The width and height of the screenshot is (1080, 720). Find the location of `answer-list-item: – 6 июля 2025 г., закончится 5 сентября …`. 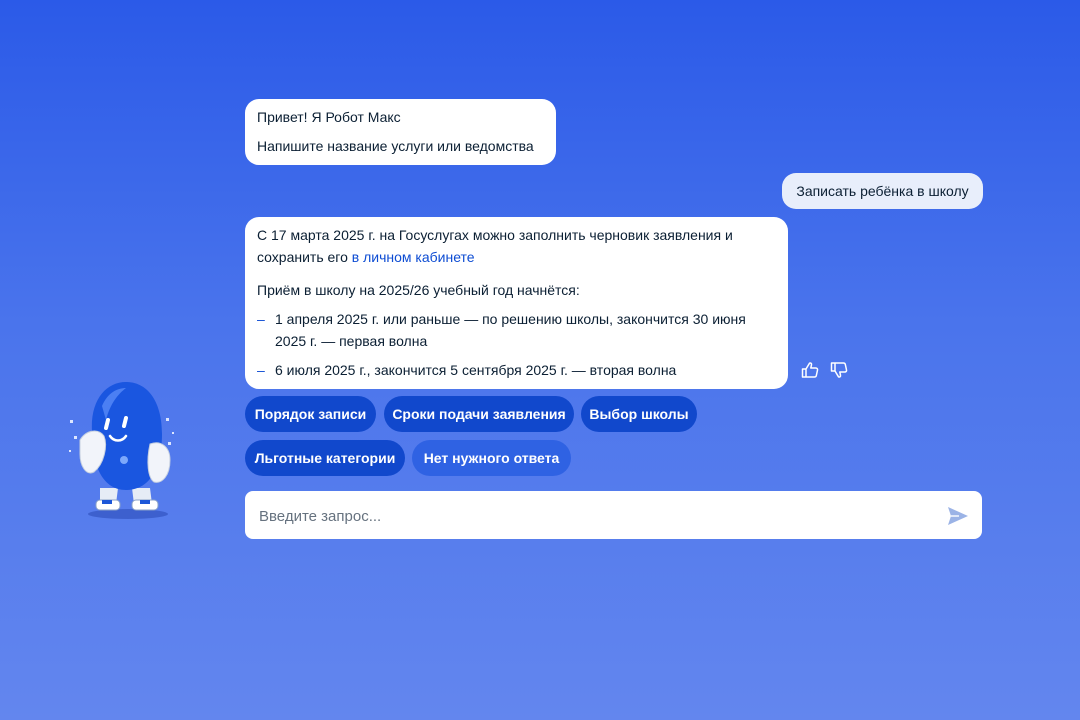

answer-list-item: – 6 июля 2025 г., закончится 5 сентября … is located at coordinates (516, 370).